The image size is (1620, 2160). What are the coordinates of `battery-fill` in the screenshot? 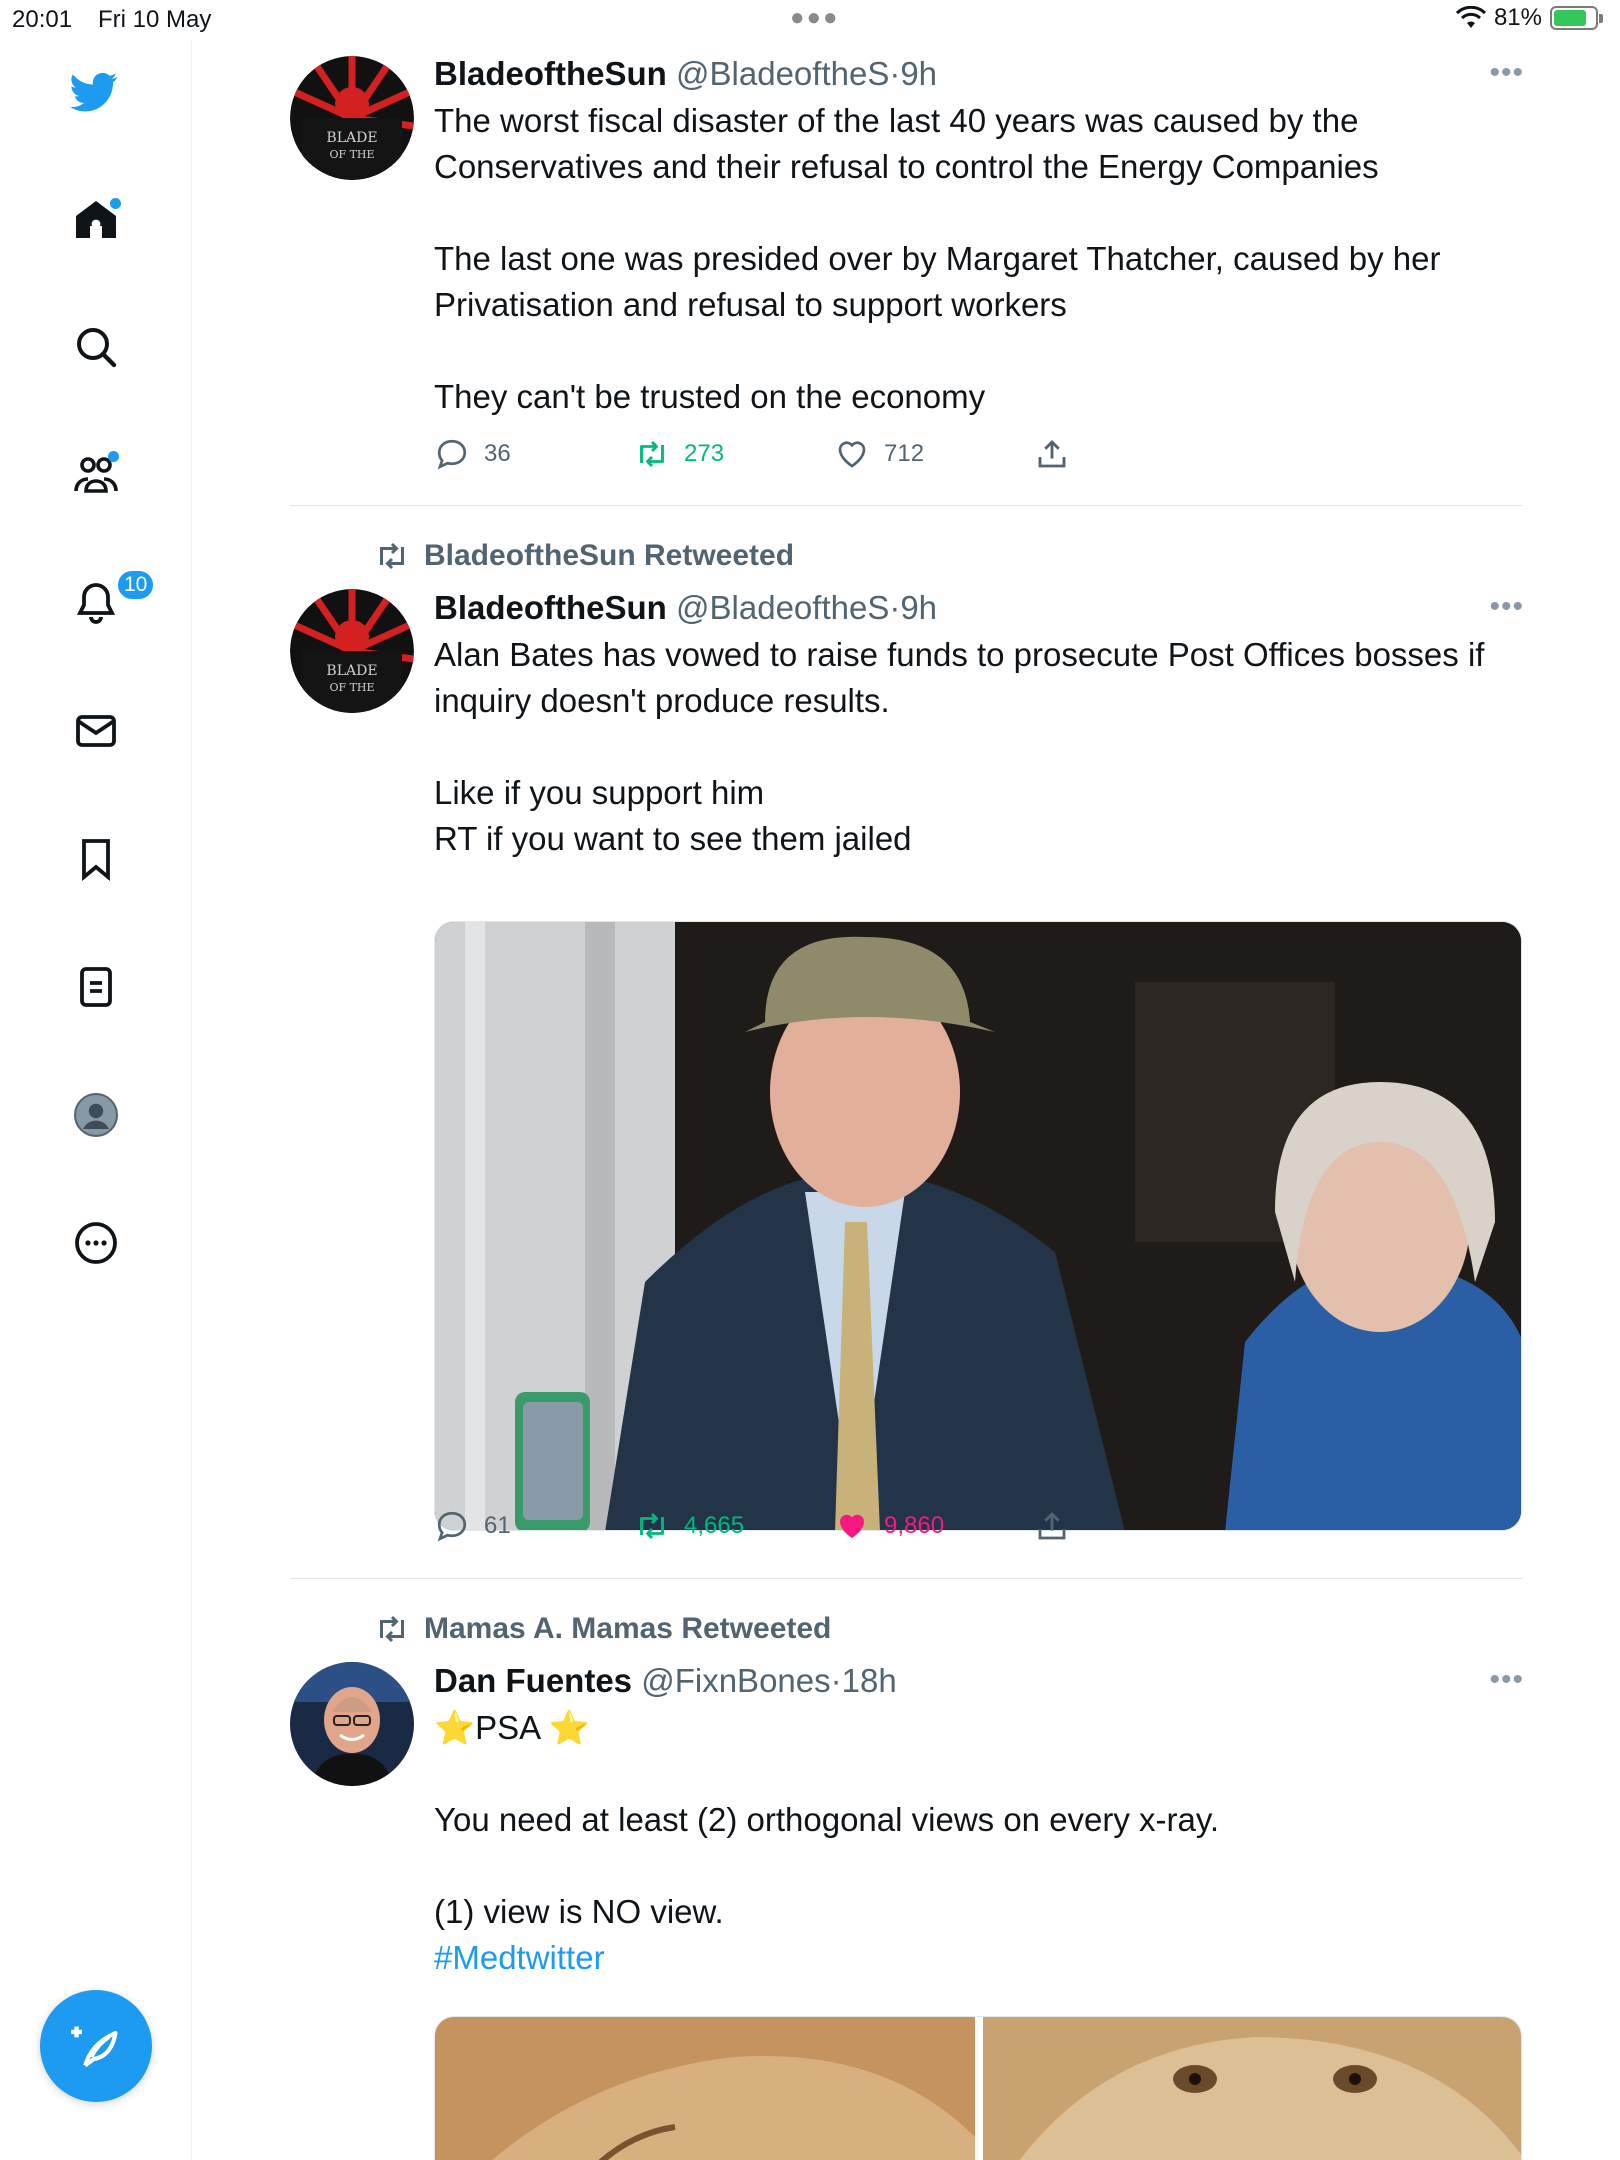 It's located at (1570, 18).